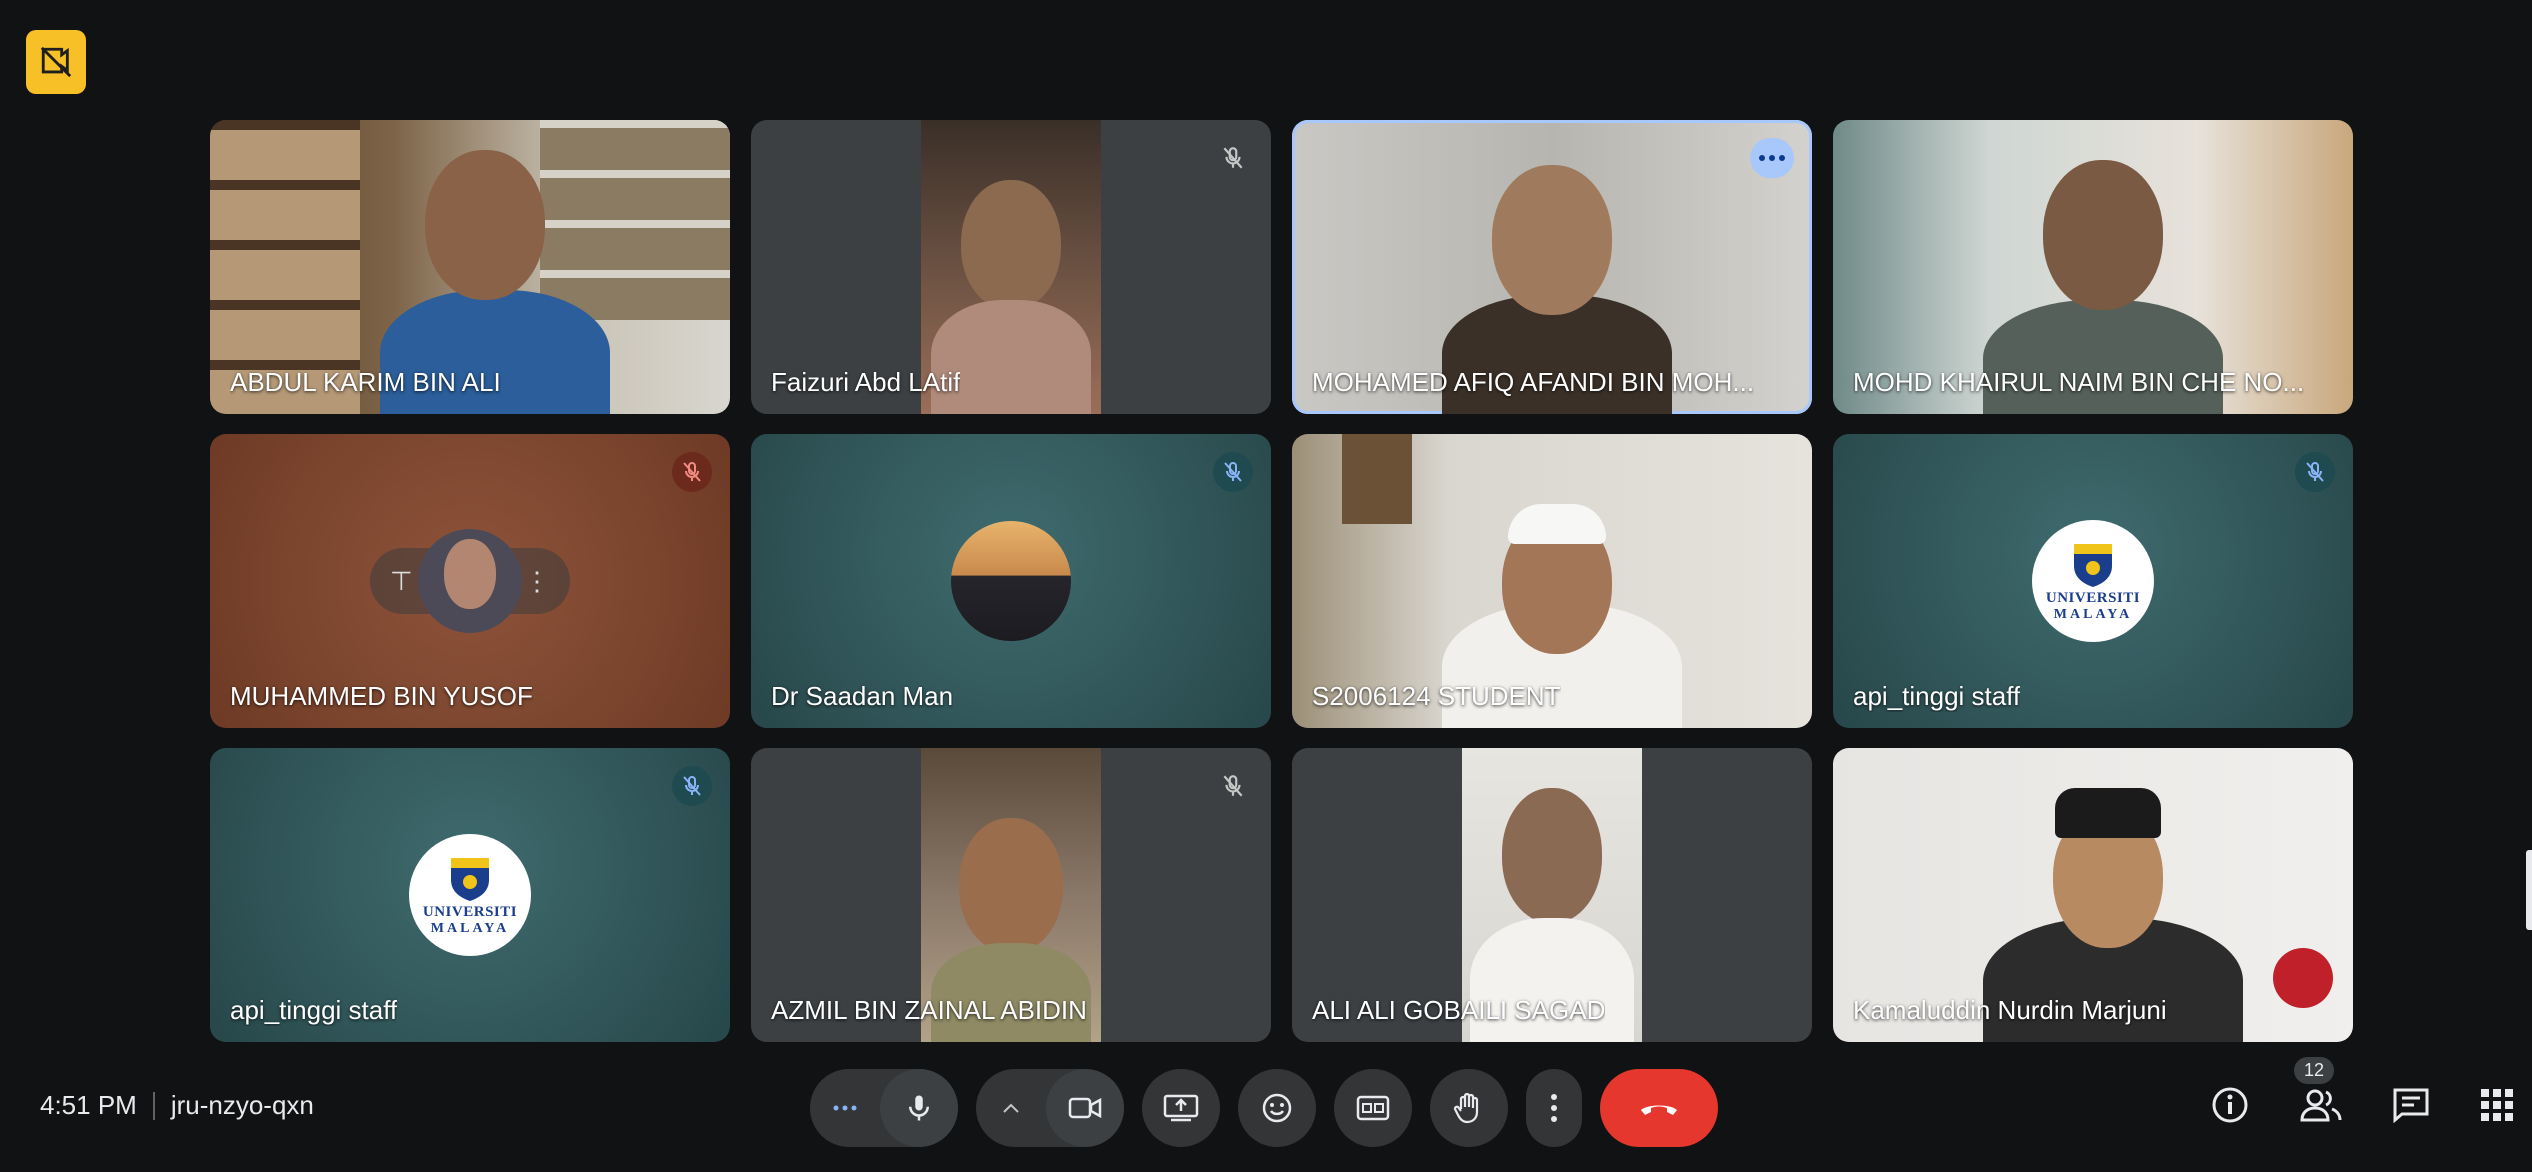 Image resolution: width=2532 pixels, height=1172 pixels. I want to click on more-options-button, so click(1554, 1108).